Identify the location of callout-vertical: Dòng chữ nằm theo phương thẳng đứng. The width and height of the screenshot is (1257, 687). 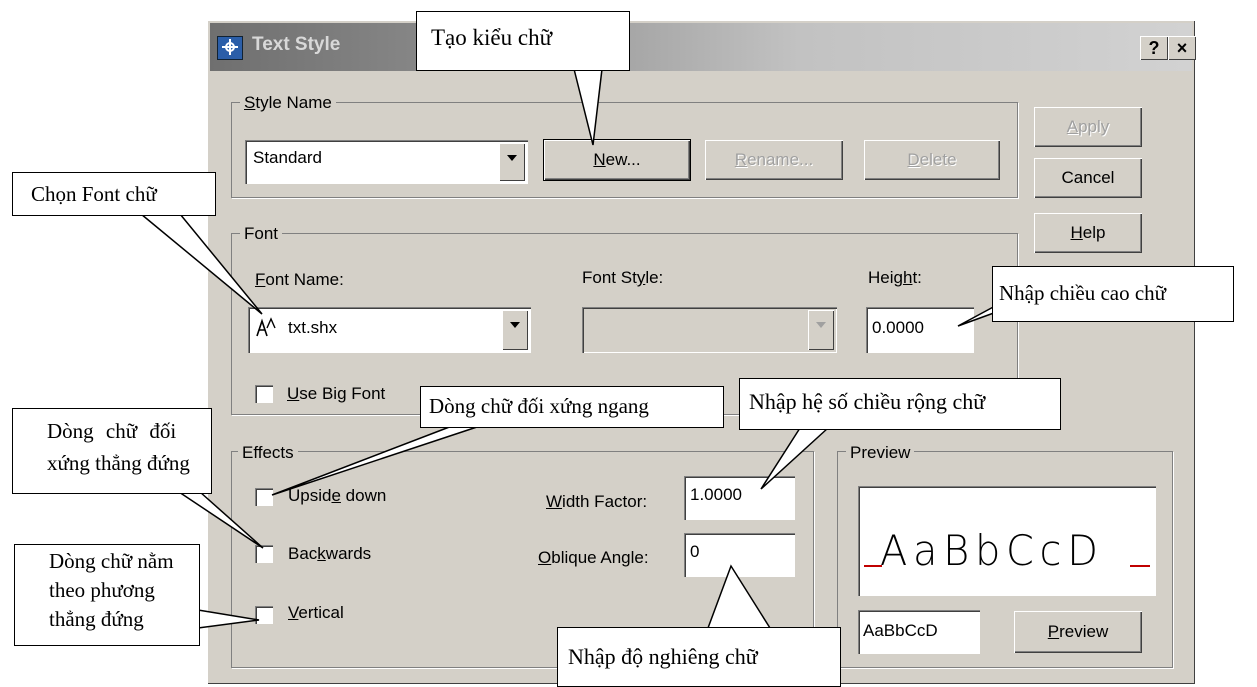
(107, 595).